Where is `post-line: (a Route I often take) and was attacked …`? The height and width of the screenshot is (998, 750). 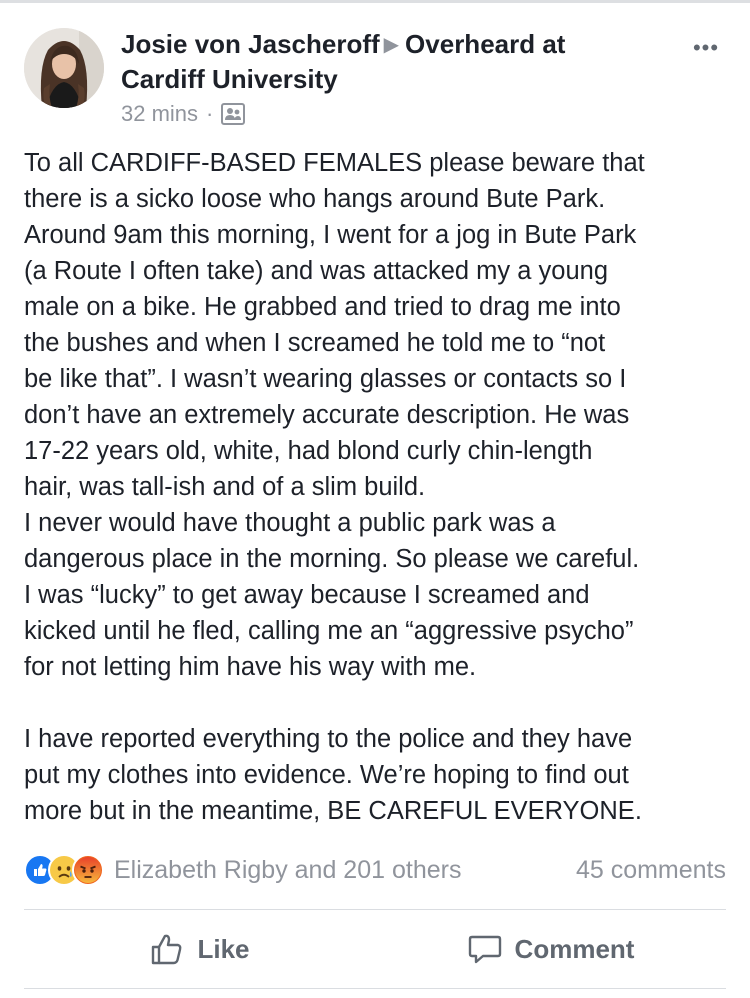 post-line: (a Route I often take) and was attacked … is located at coordinates (316, 271).